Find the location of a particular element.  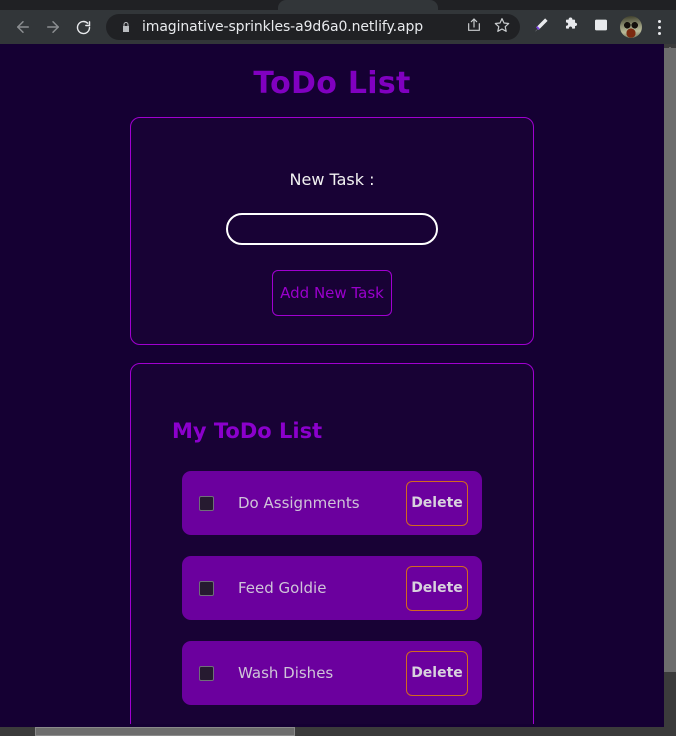

task-row: Do Assignments Delete is located at coordinates (332, 503).